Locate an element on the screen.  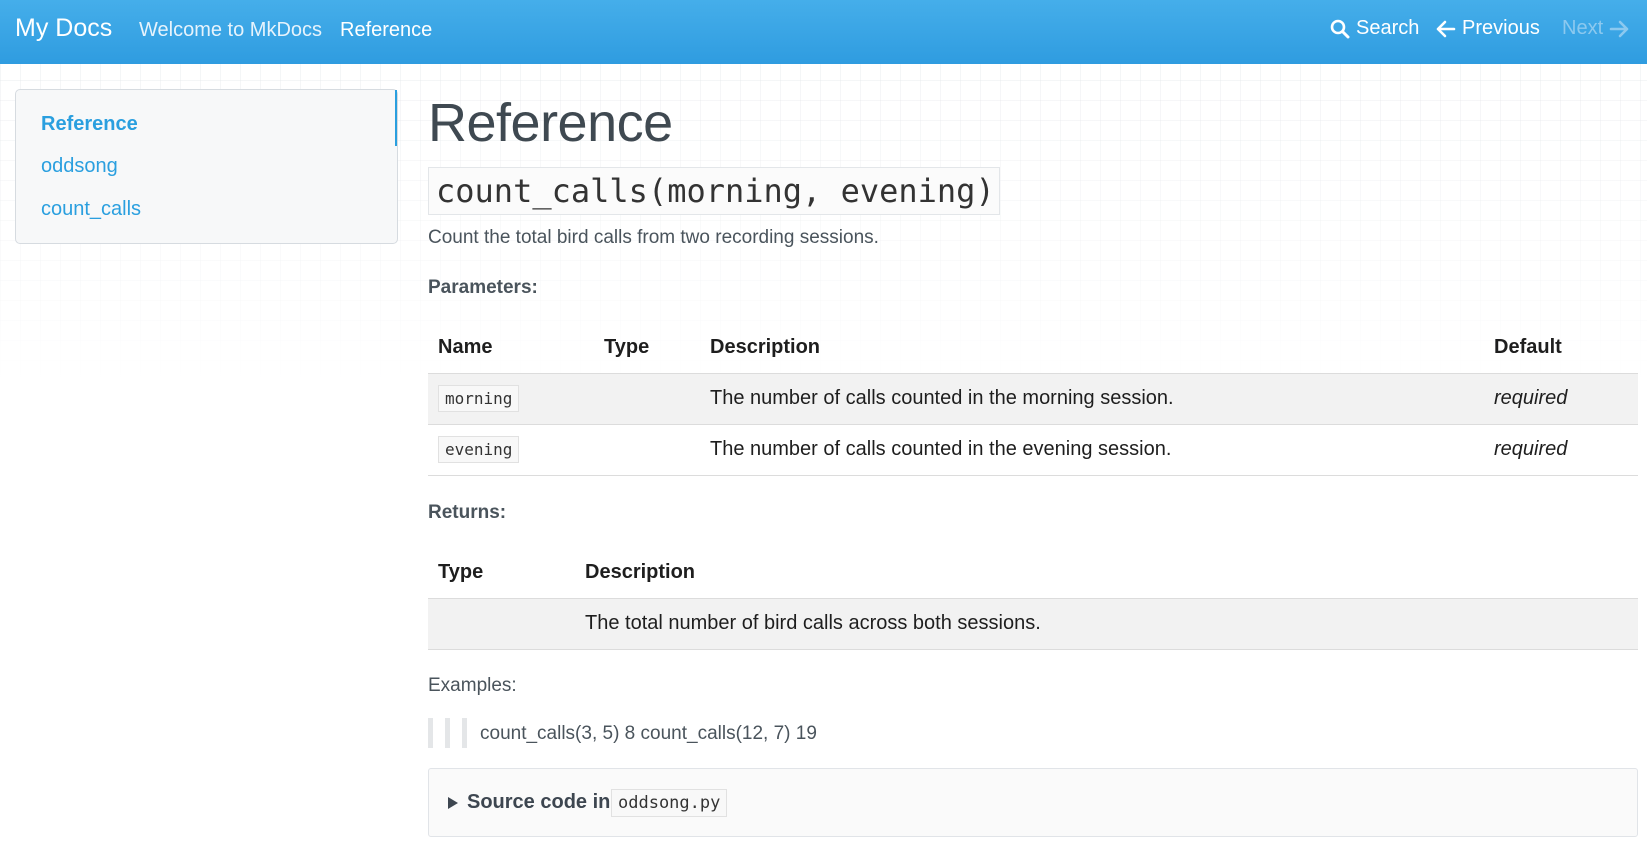
page-title: Reference is located at coordinates (550, 123).